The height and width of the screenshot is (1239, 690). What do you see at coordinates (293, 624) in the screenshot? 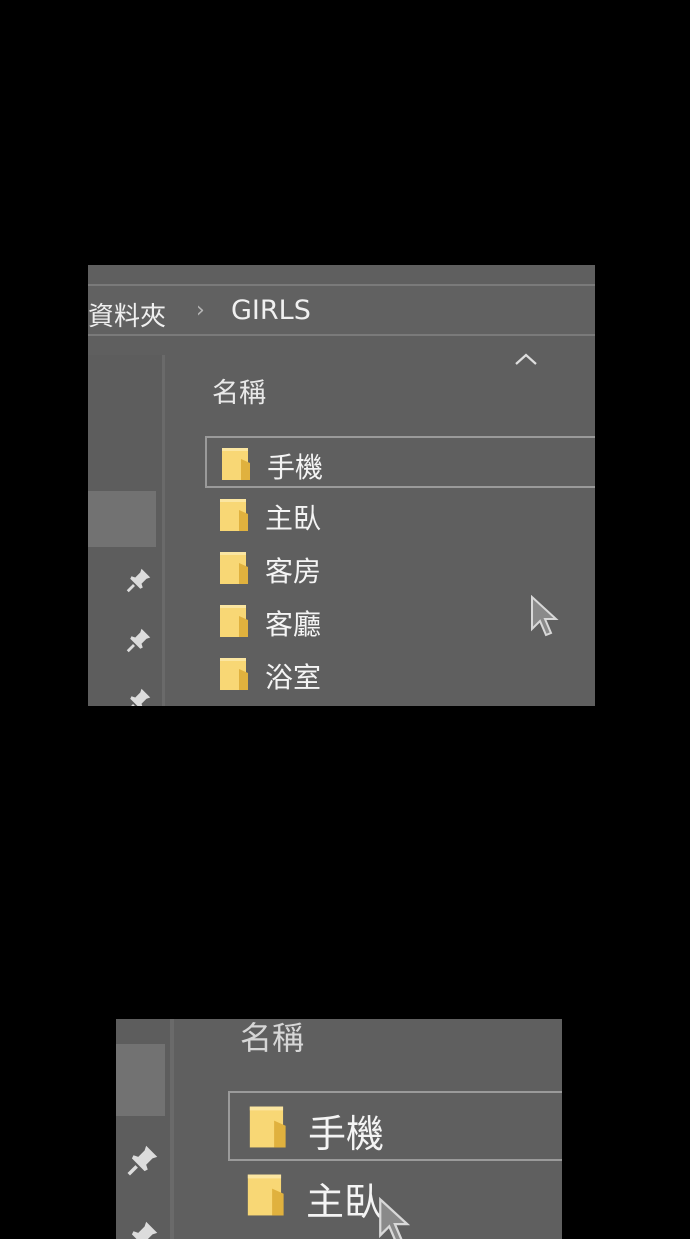
I see `file-name: 客廳` at bounding box center [293, 624].